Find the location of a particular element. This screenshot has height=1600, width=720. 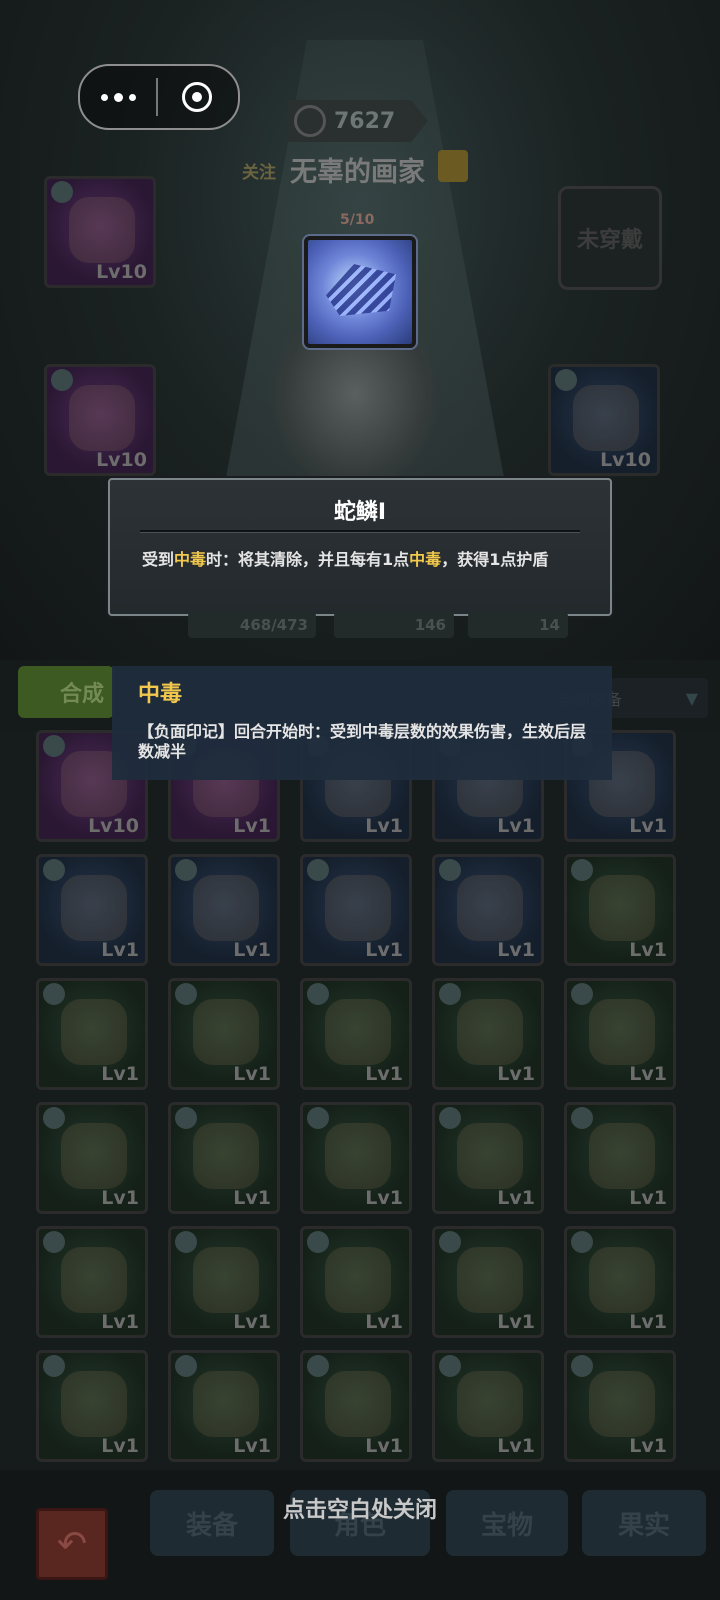

helmet-icon is located at coordinates (102, 230).